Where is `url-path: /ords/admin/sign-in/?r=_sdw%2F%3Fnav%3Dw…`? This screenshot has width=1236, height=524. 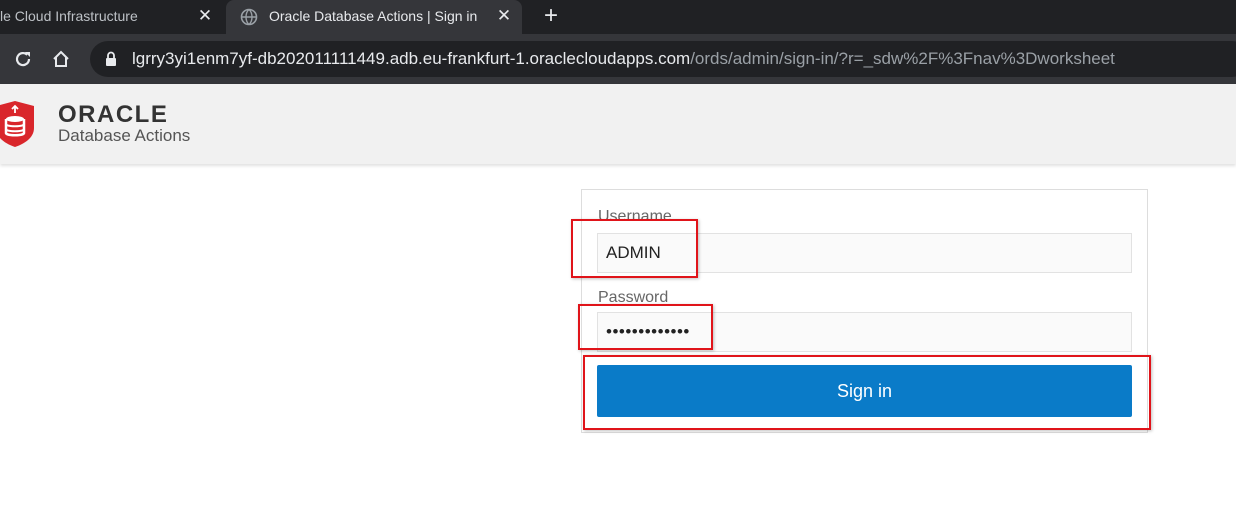
url-path: /ords/admin/sign-in/?r=_sdw%2F%3Fnav%3Dw… is located at coordinates (902, 58).